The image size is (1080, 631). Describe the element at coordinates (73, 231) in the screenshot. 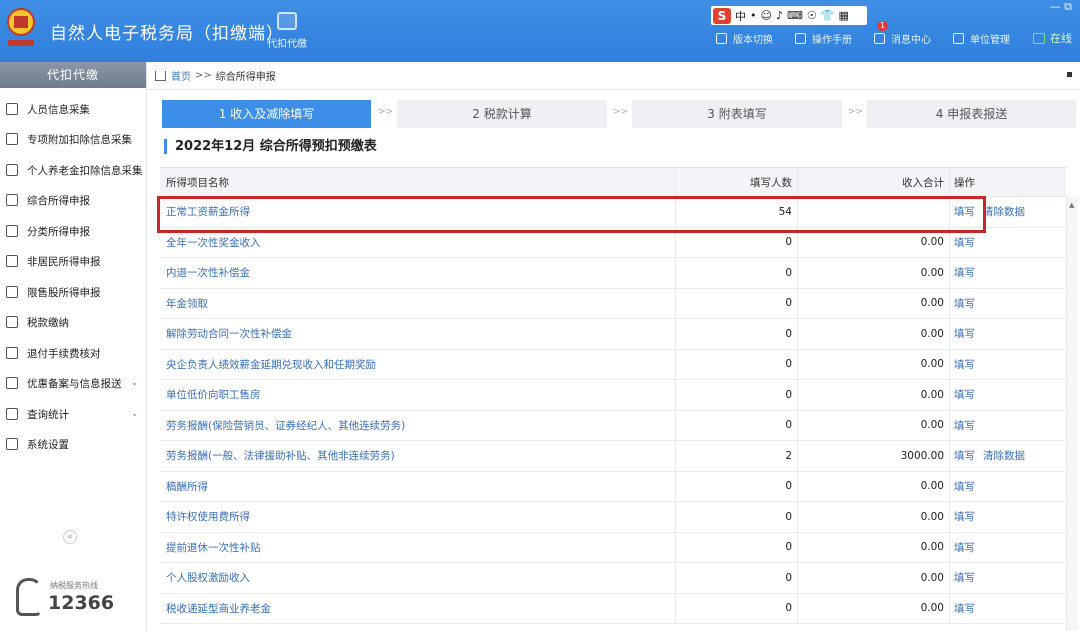

I see `sidebar-item-4: 分类所得申报` at that location.